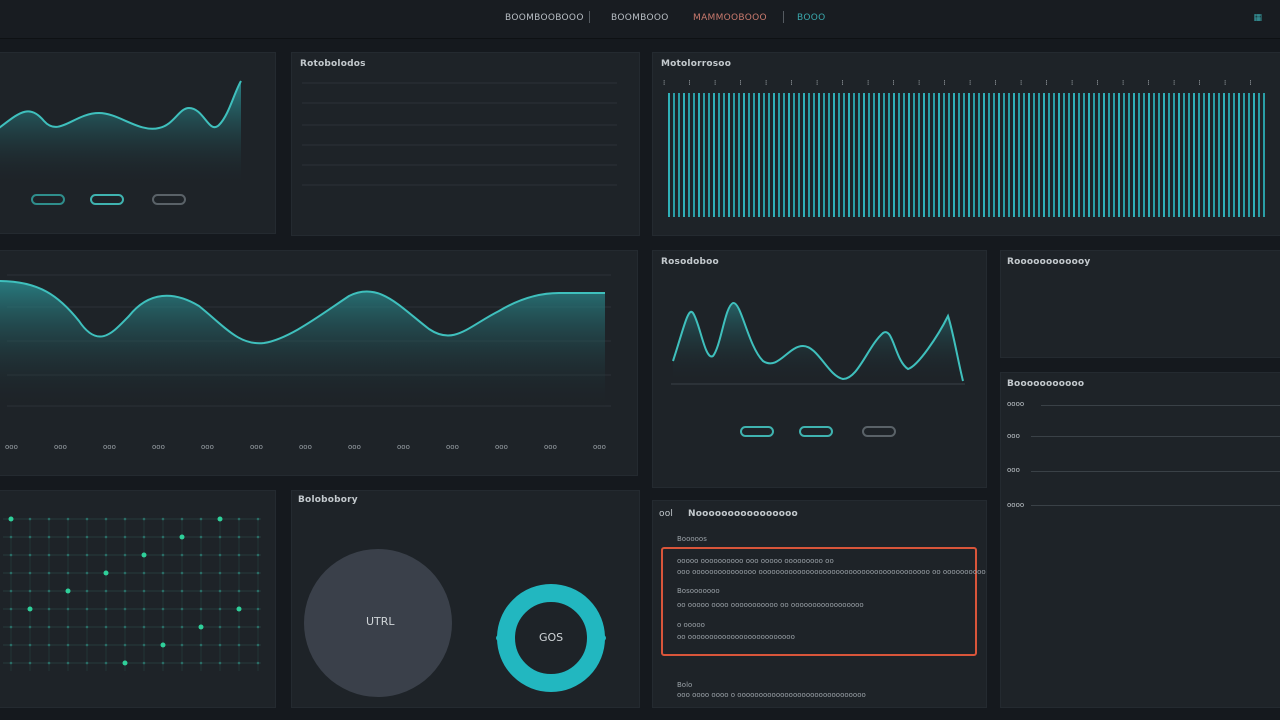 The image size is (1280, 720). I want to click on nav-tab-1: BOOMBOOBOOO, so click(544, 18).